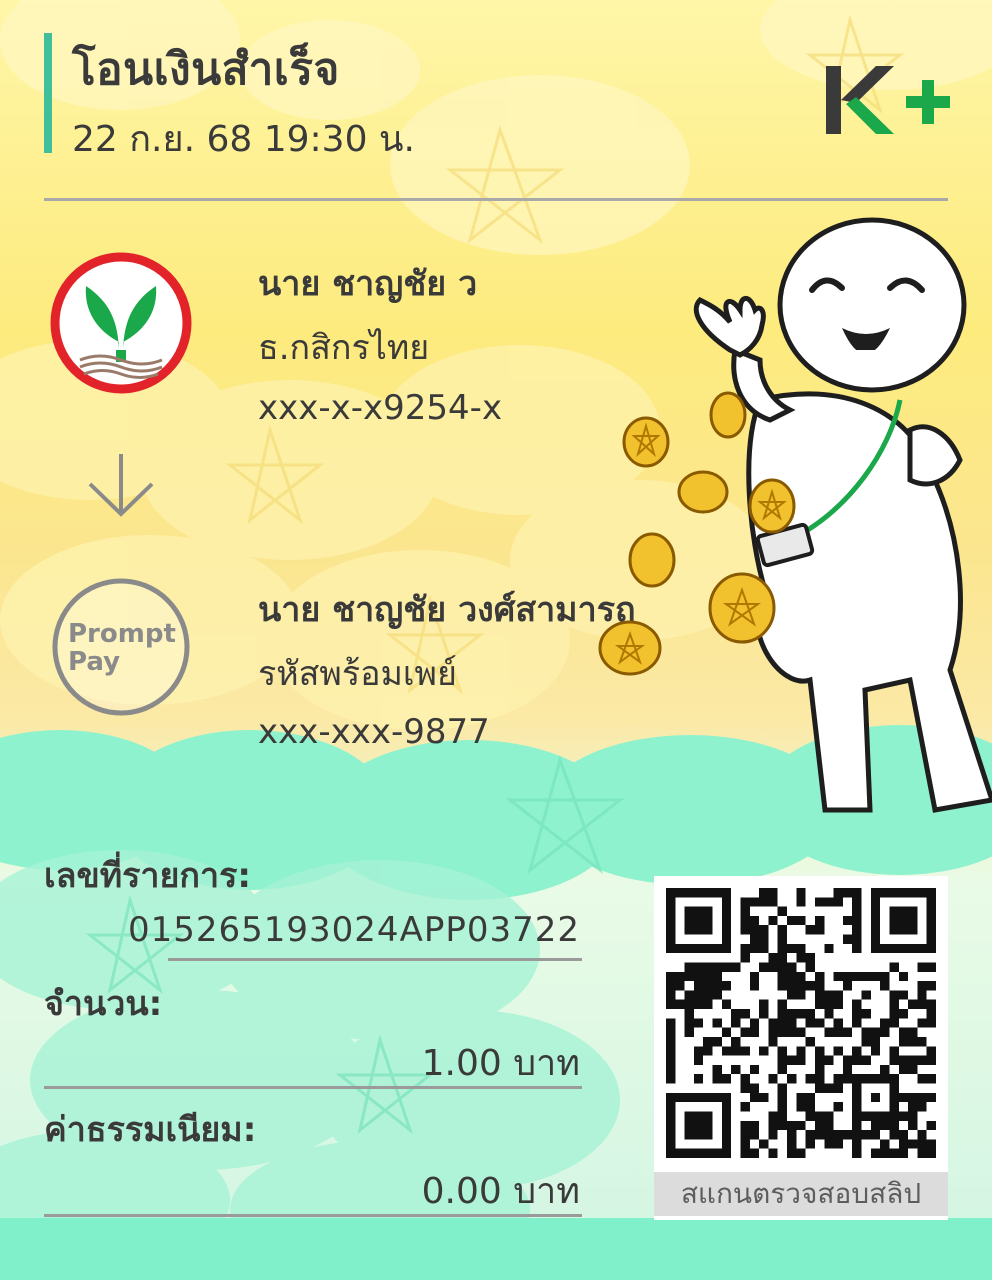 The height and width of the screenshot is (1280, 992). Describe the element at coordinates (375, 959) in the screenshot. I see `reference-underline` at that location.